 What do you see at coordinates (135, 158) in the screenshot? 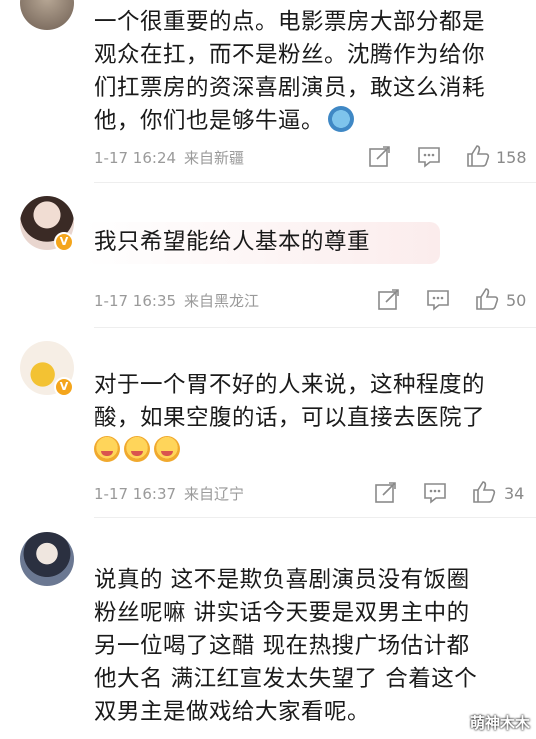
I see `comment-time: 1-17 16:24` at bounding box center [135, 158].